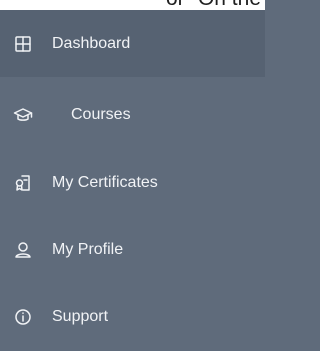 This screenshot has width=320, height=351. What do you see at coordinates (215, 5) in the screenshot?
I see `overflow-text: or "On the side` at bounding box center [215, 5].